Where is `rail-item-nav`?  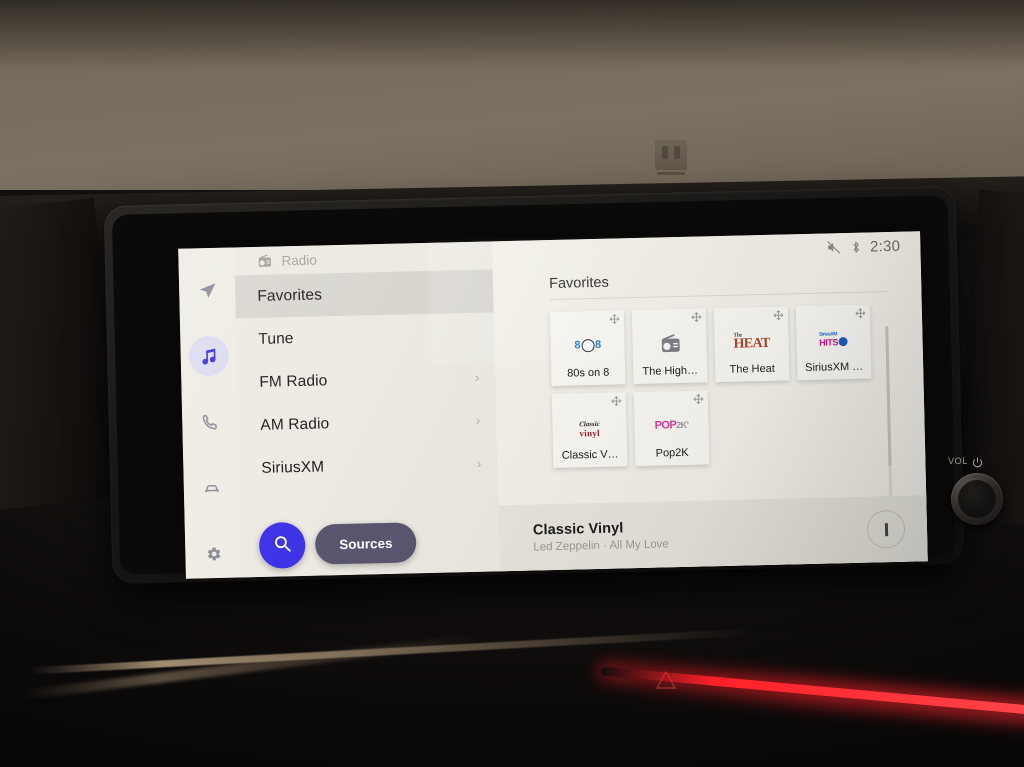
rail-item-nav is located at coordinates (207, 290).